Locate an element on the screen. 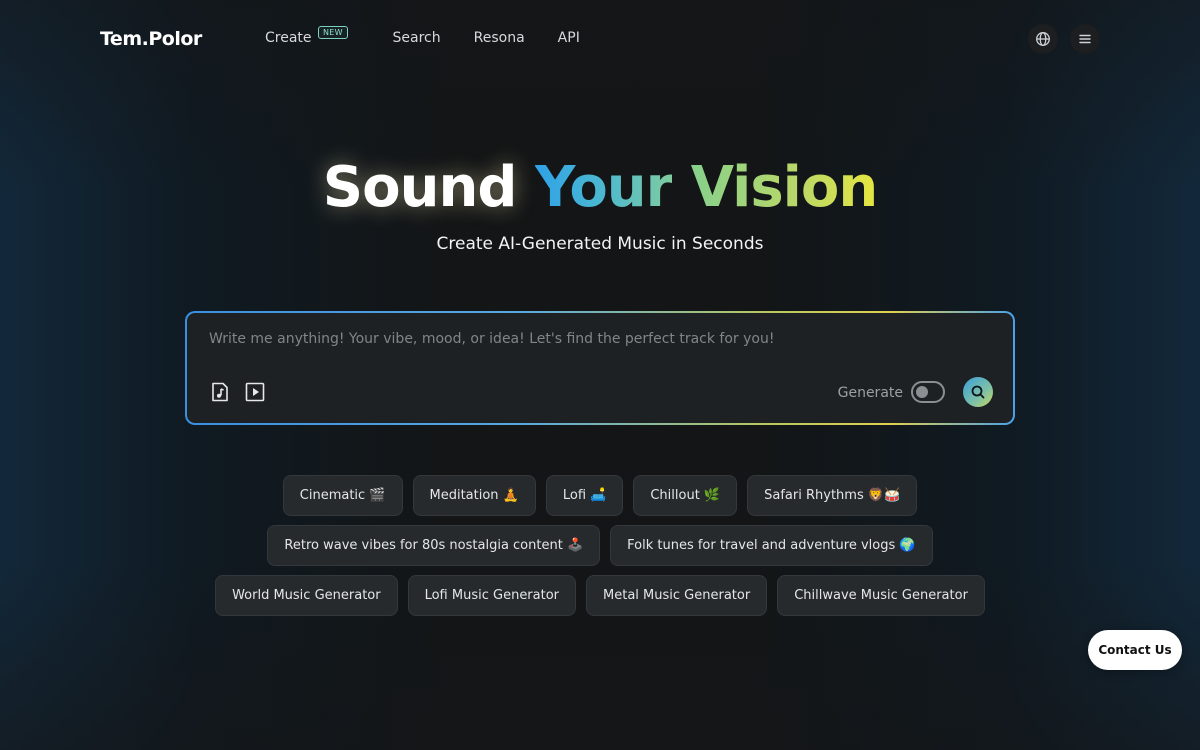 This screenshot has width=1200, height=750. suggestion-chip: Safari Rhythms 🦁🥁 is located at coordinates (832, 495).